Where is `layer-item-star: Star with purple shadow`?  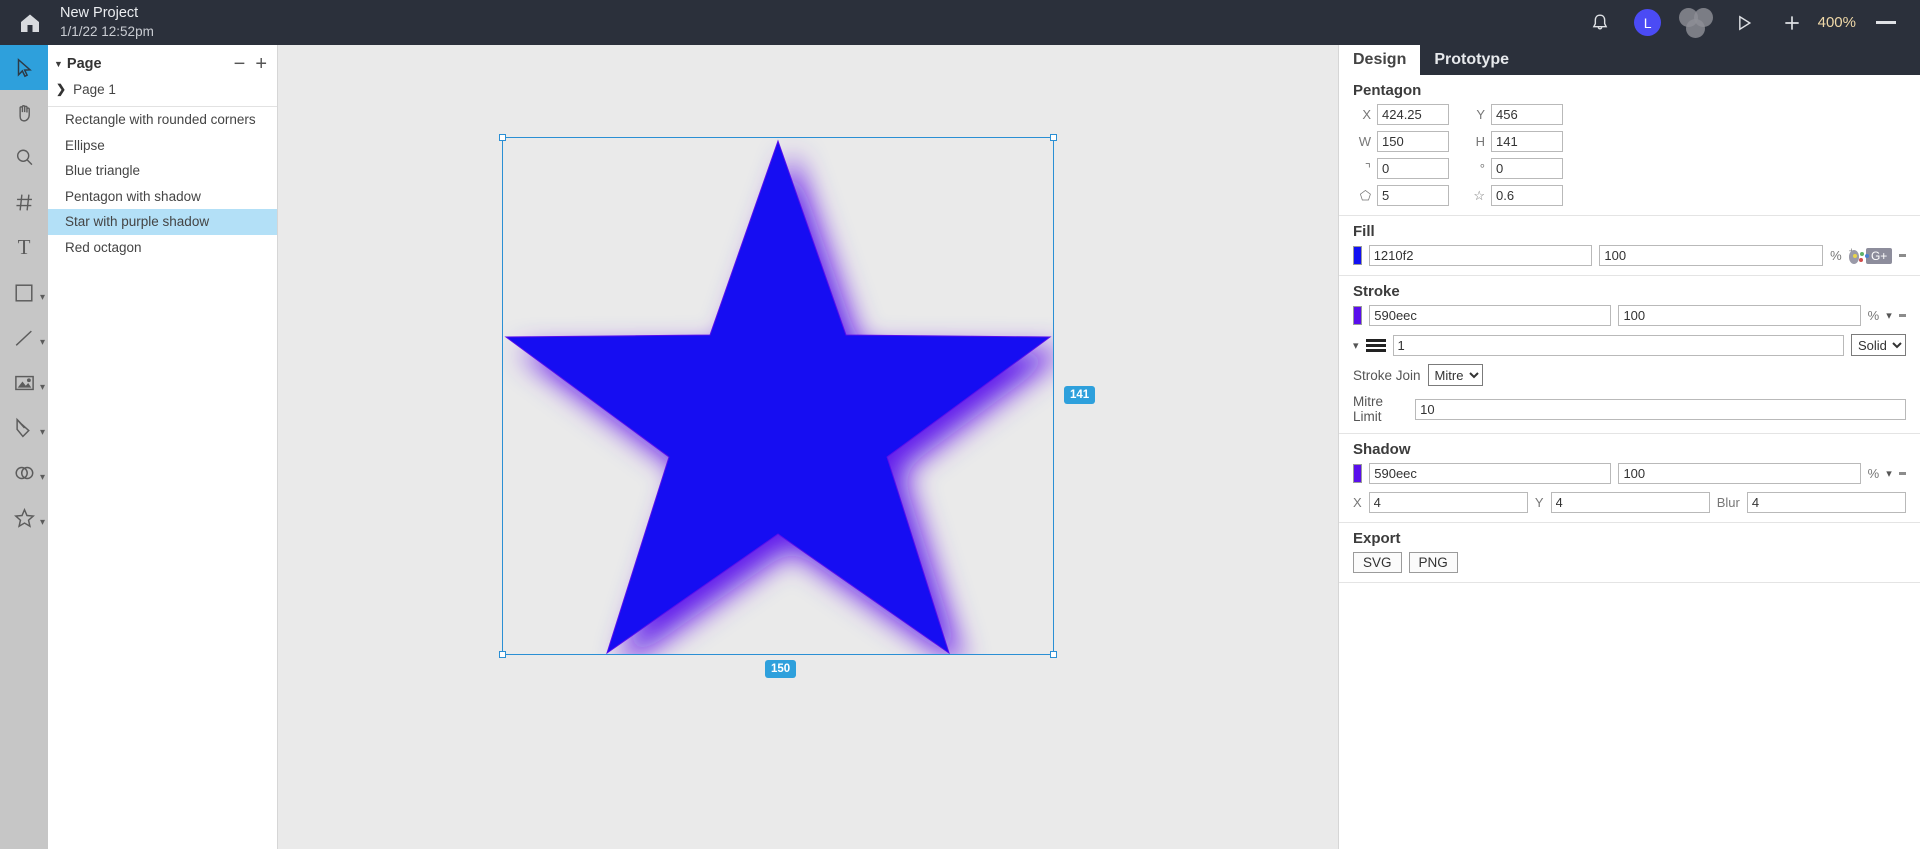
layer-item-star: Star with purple shadow is located at coordinates (162, 222).